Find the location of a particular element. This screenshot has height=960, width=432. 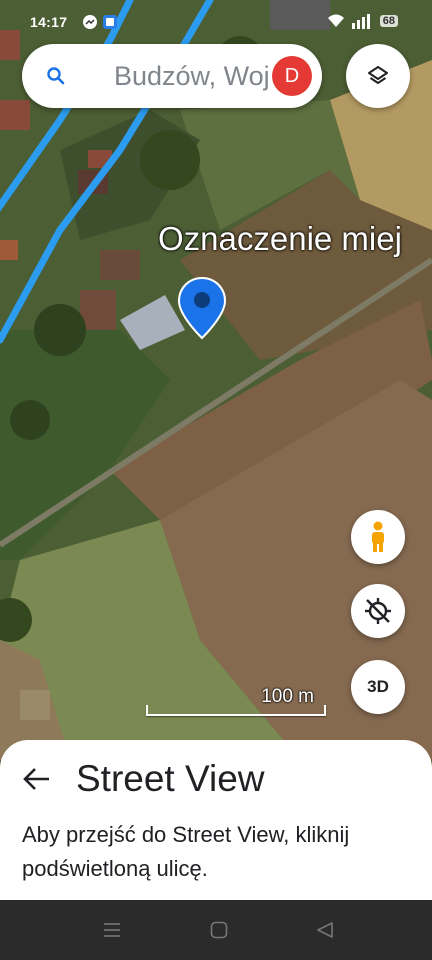

pegman-button is located at coordinates (378, 537).